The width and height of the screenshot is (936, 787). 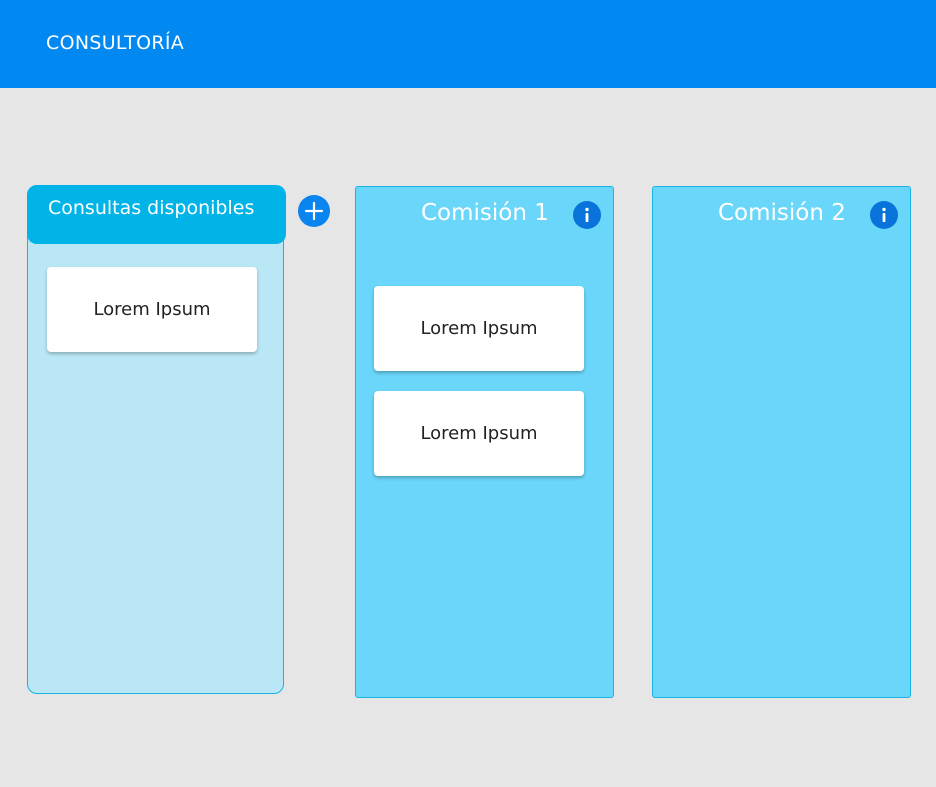 What do you see at coordinates (151, 208) in the screenshot?
I see `available-consultations-title: Consultas disponibles` at bounding box center [151, 208].